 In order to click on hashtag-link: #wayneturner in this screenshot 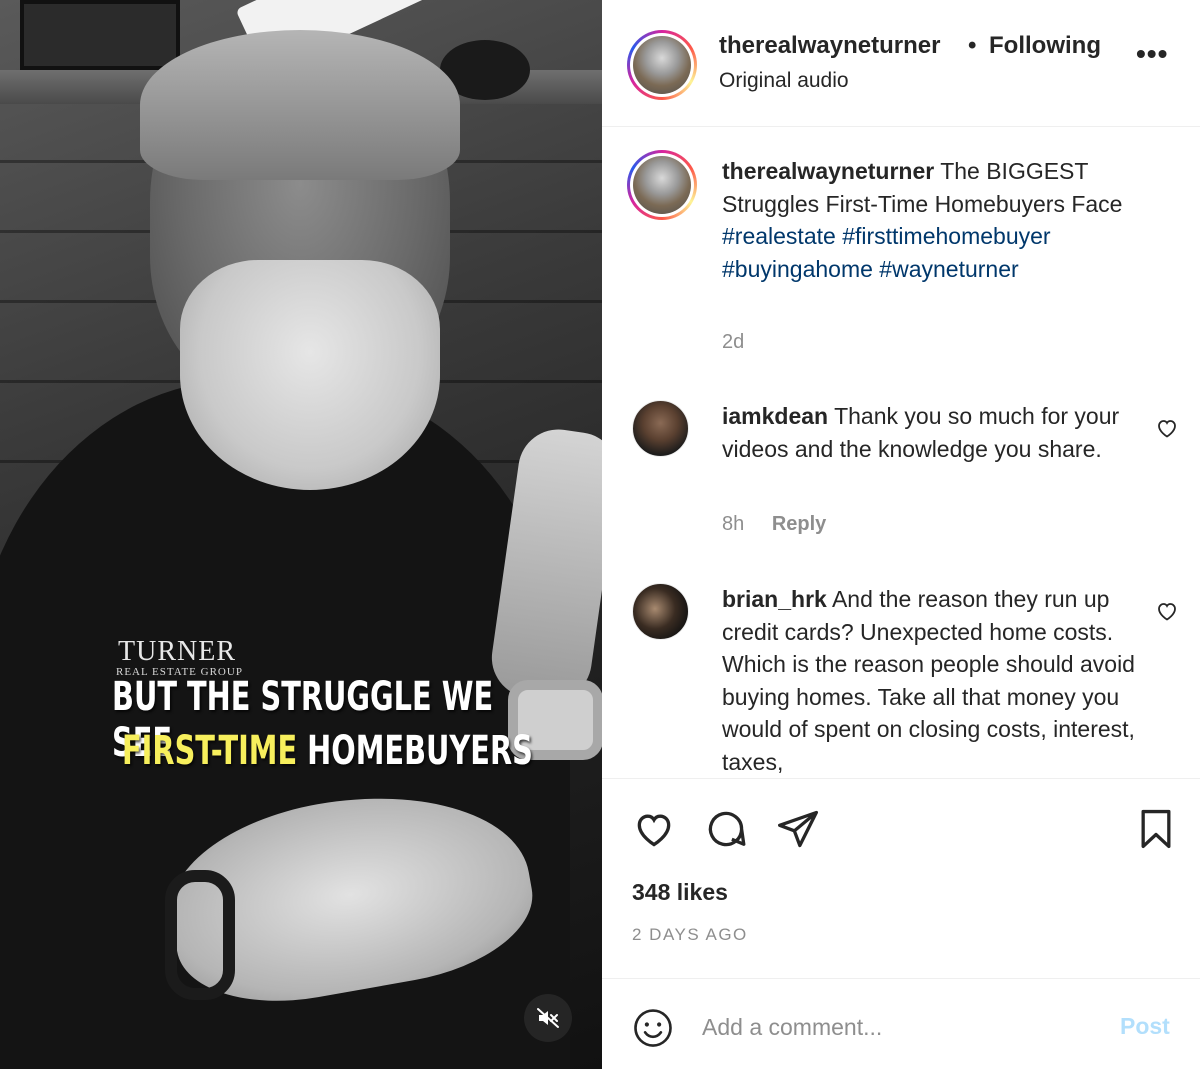, I will do `click(948, 269)`.